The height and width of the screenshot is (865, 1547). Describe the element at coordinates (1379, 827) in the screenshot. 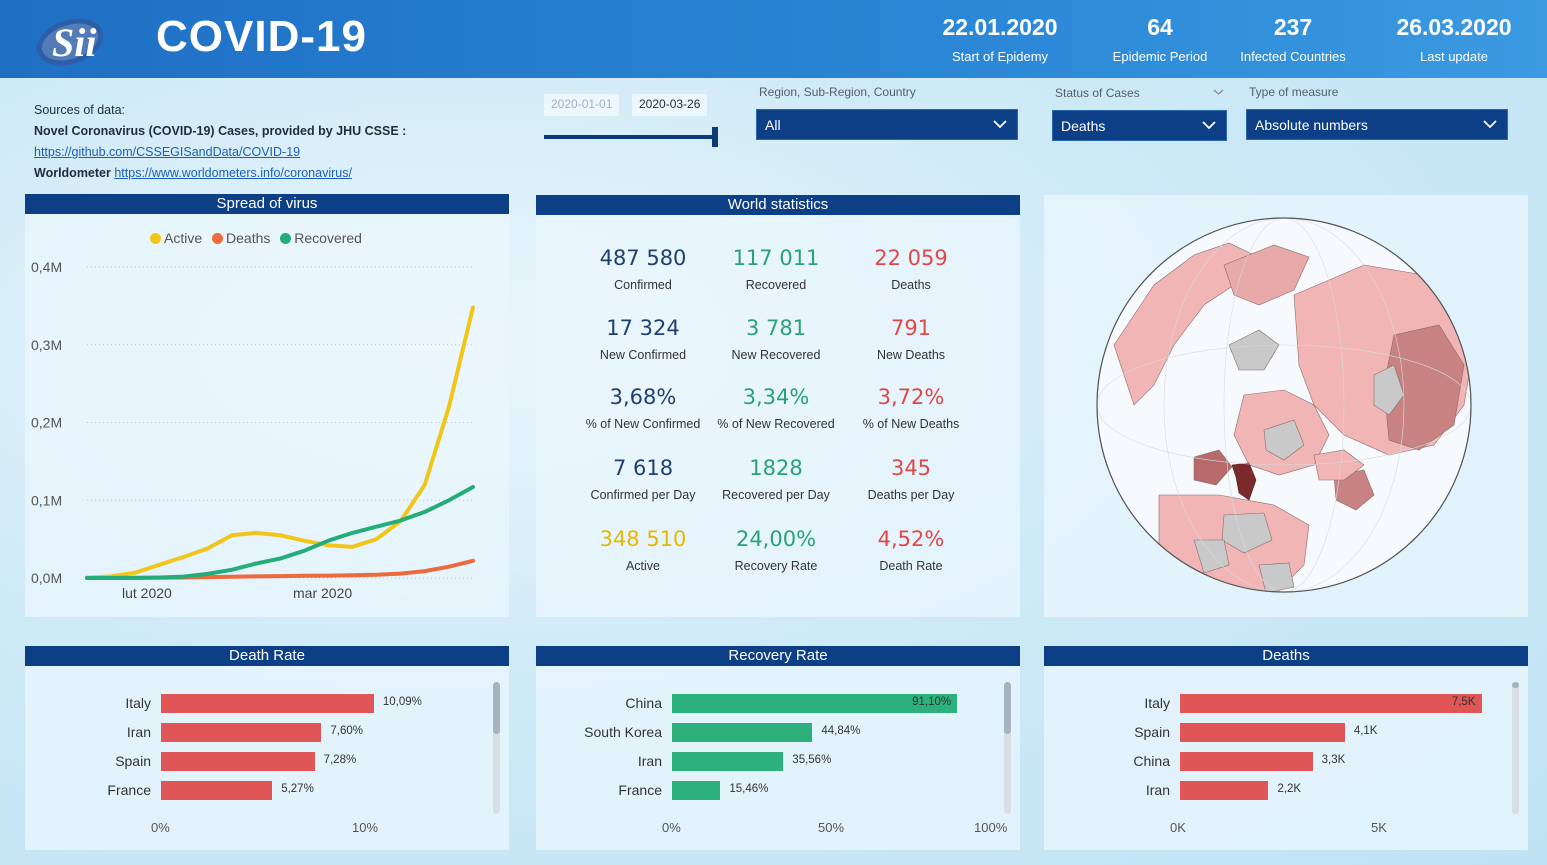

I see `axis-tick: 5K` at that location.